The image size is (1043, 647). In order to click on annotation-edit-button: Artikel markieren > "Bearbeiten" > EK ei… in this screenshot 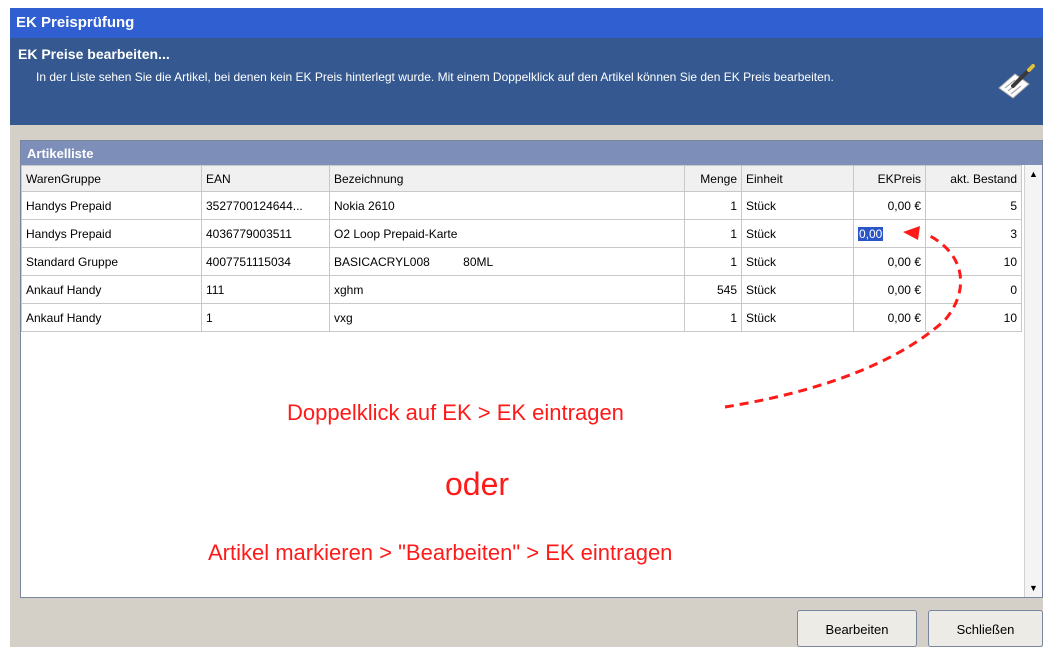, I will do `click(440, 552)`.